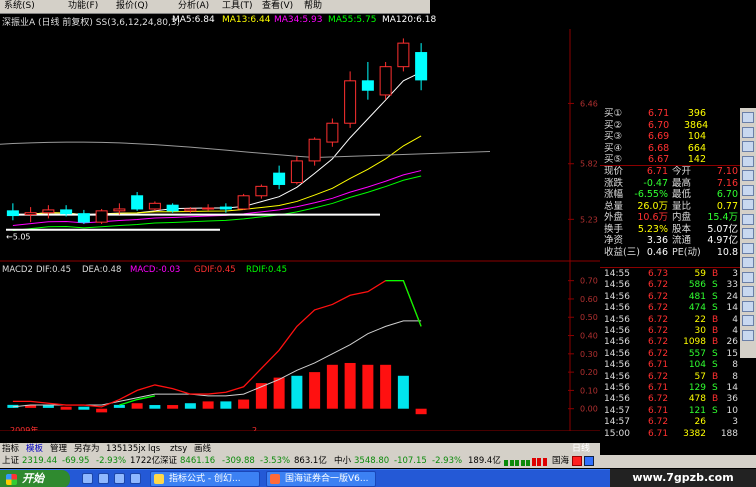 The image size is (756, 487). Describe the element at coordinates (83, 6) in the screenshot. I see `menu-function: 功能(F)` at that location.